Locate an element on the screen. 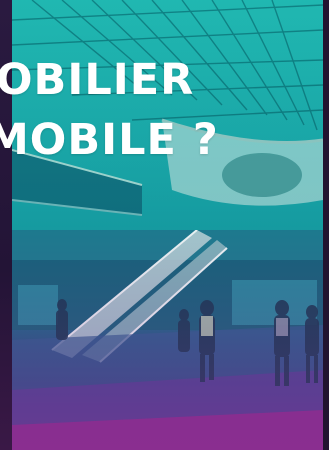 This screenshot has width=329, height=450. headline-line-1: OBILIER is located at coordinates (97, 80).